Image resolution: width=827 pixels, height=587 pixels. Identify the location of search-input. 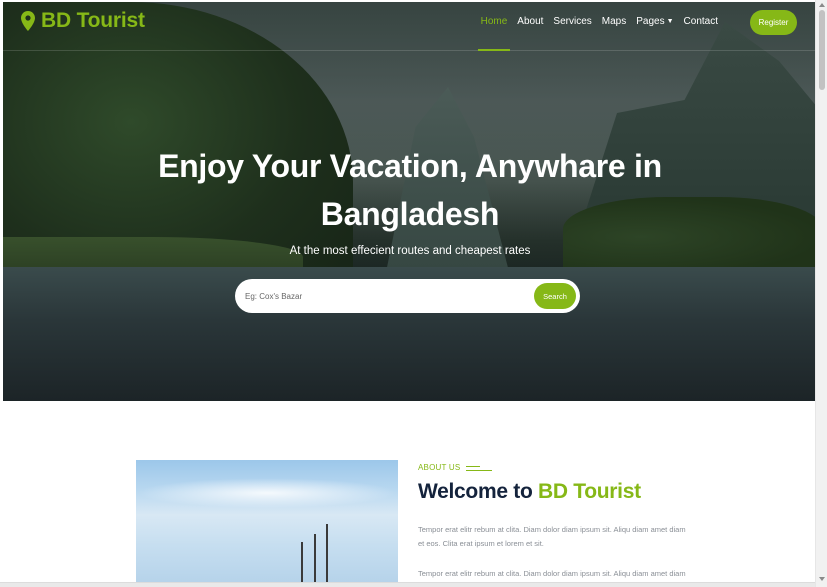
(385, 296).